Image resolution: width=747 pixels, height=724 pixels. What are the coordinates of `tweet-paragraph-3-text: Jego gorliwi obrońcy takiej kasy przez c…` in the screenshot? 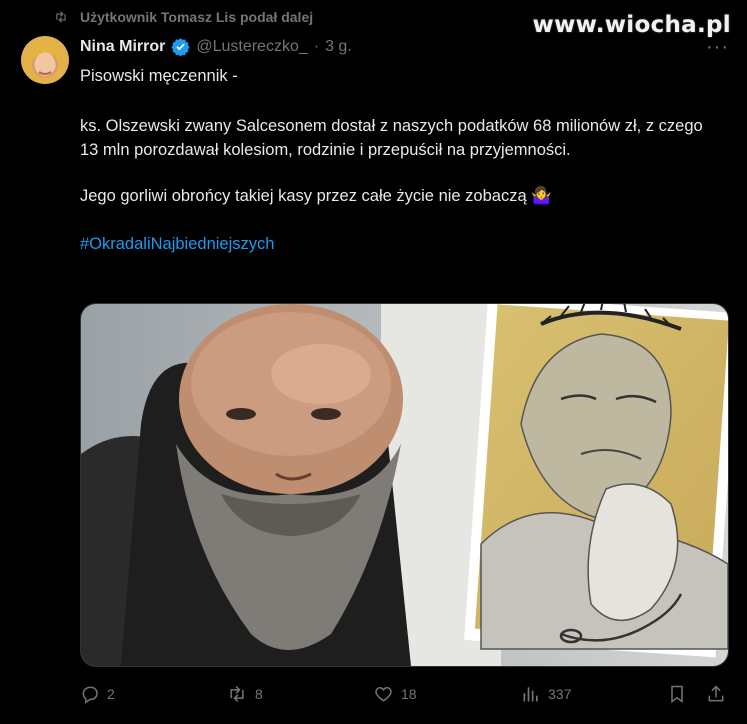 It's located at (303, 196).